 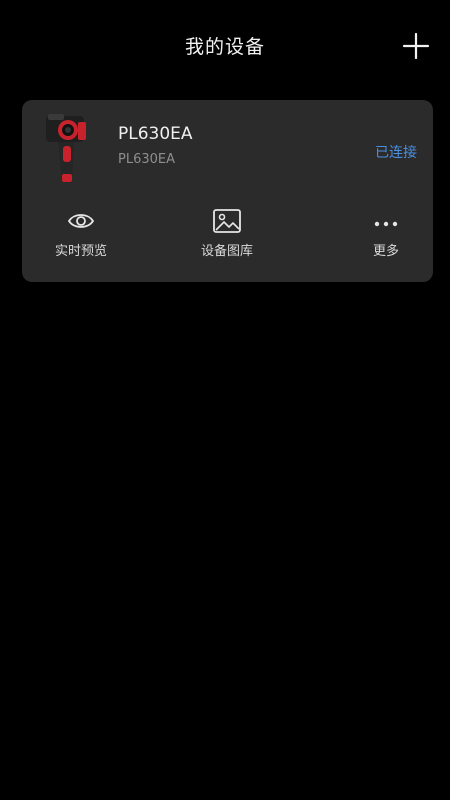 What do you see at coordinates (386, 224) in the screenshot?
I see `more-icon` at bounding box center [386, 224].